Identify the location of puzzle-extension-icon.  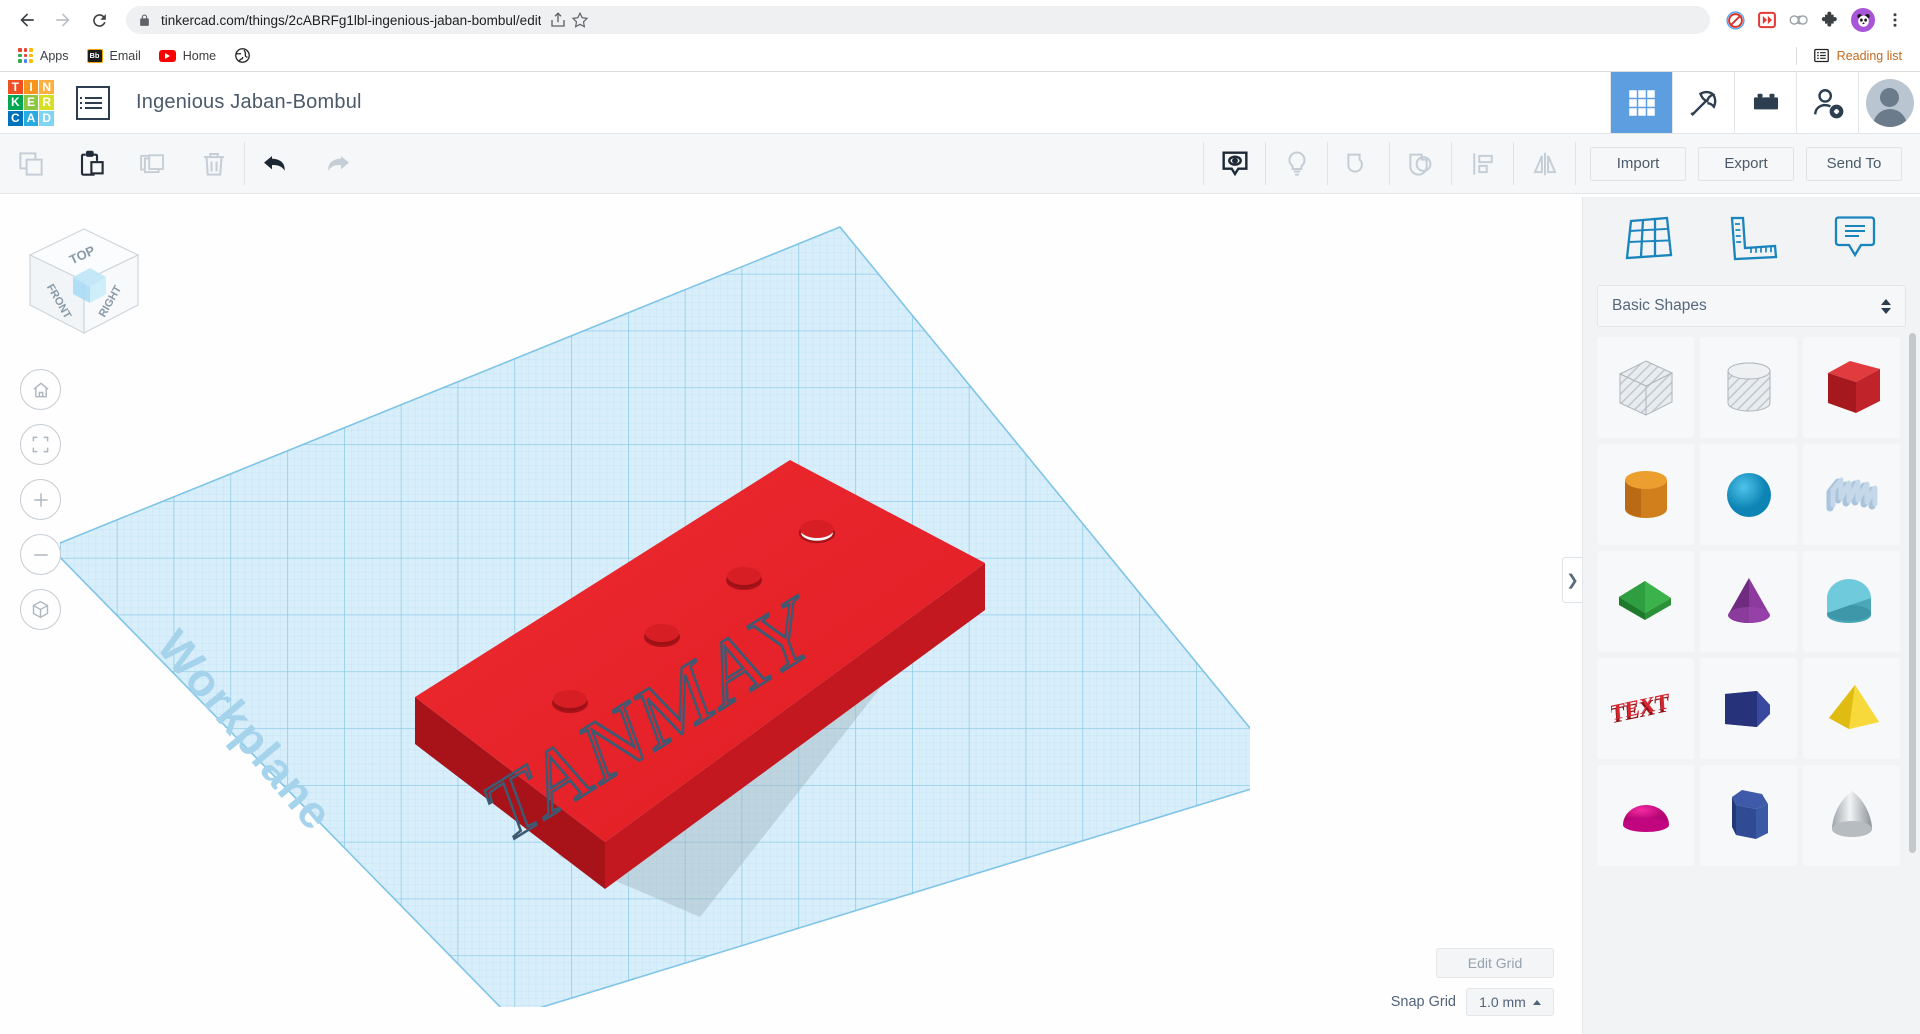
(1831, 20).